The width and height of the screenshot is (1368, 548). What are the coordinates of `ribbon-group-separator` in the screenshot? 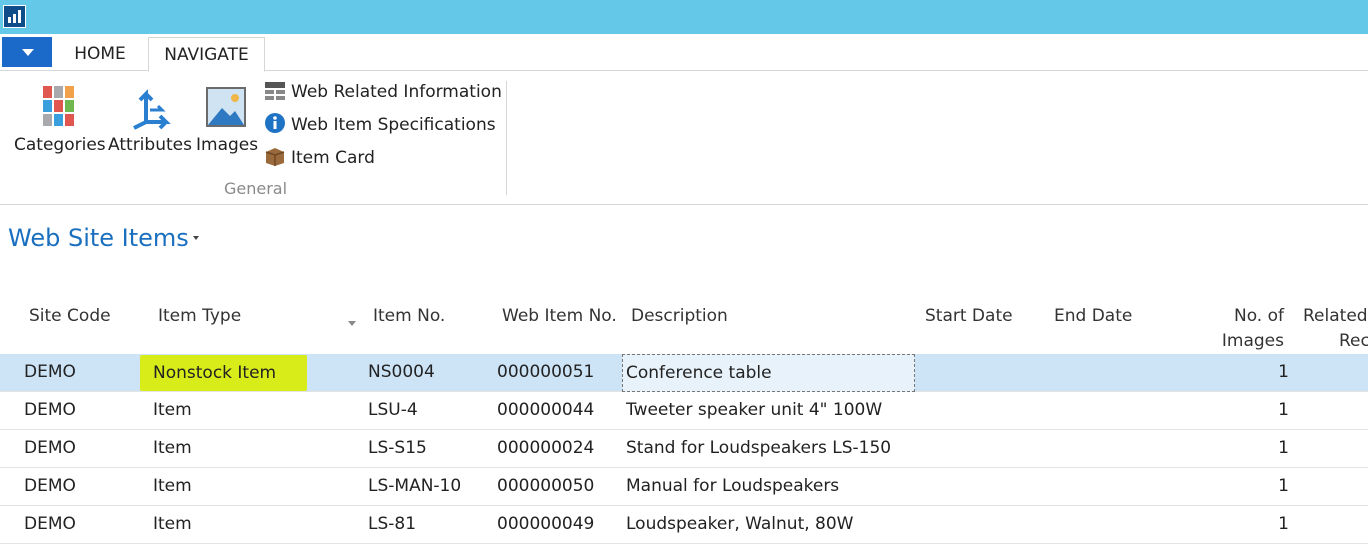 It's located at (506, 138).